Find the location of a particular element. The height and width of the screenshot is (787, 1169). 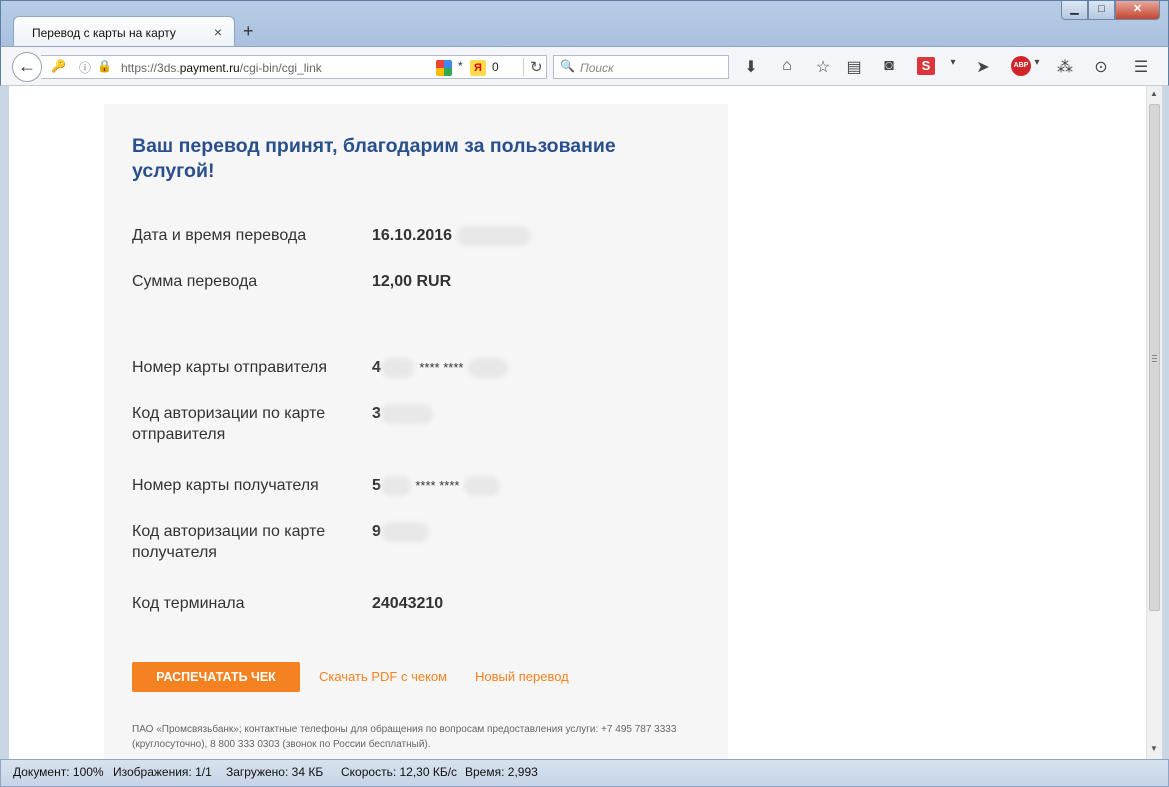

download-pdf-link: Скачать PDF с чеком is located at coordinates (383, 676).